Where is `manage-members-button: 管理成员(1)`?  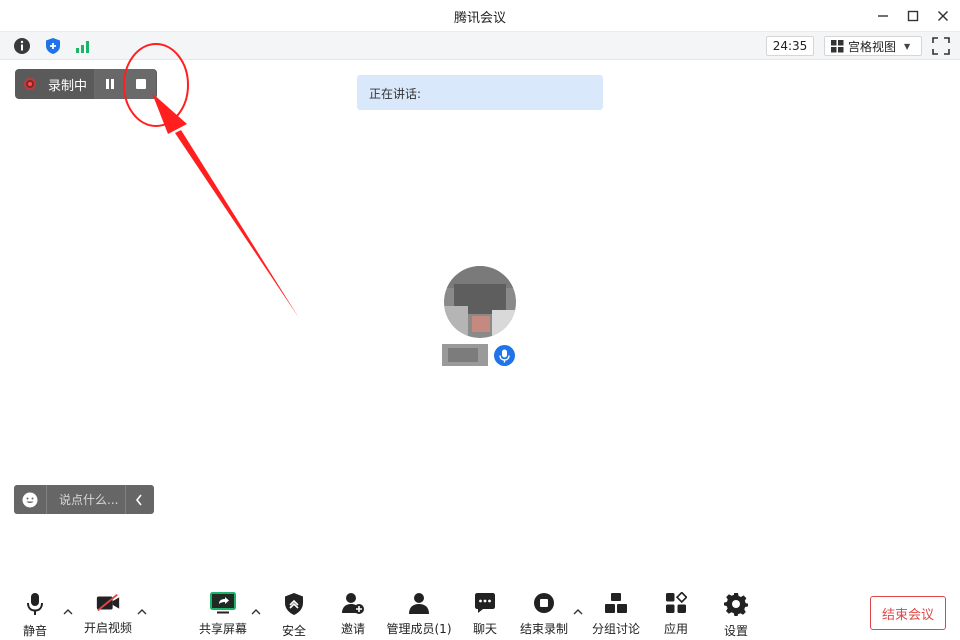
manage-members-button: 管理成员(1) is located at coordinates (419, 614).